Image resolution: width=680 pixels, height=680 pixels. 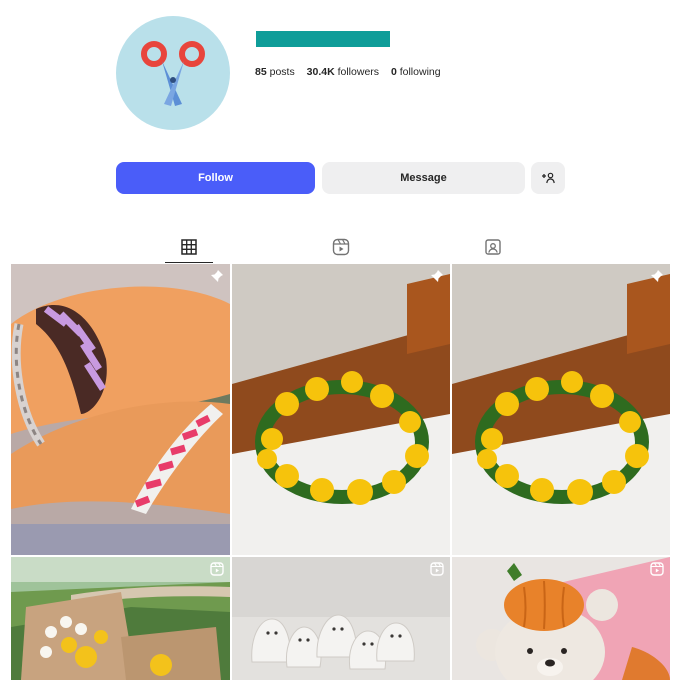 I want to click on reels-icon, so click(x=341, y=247).